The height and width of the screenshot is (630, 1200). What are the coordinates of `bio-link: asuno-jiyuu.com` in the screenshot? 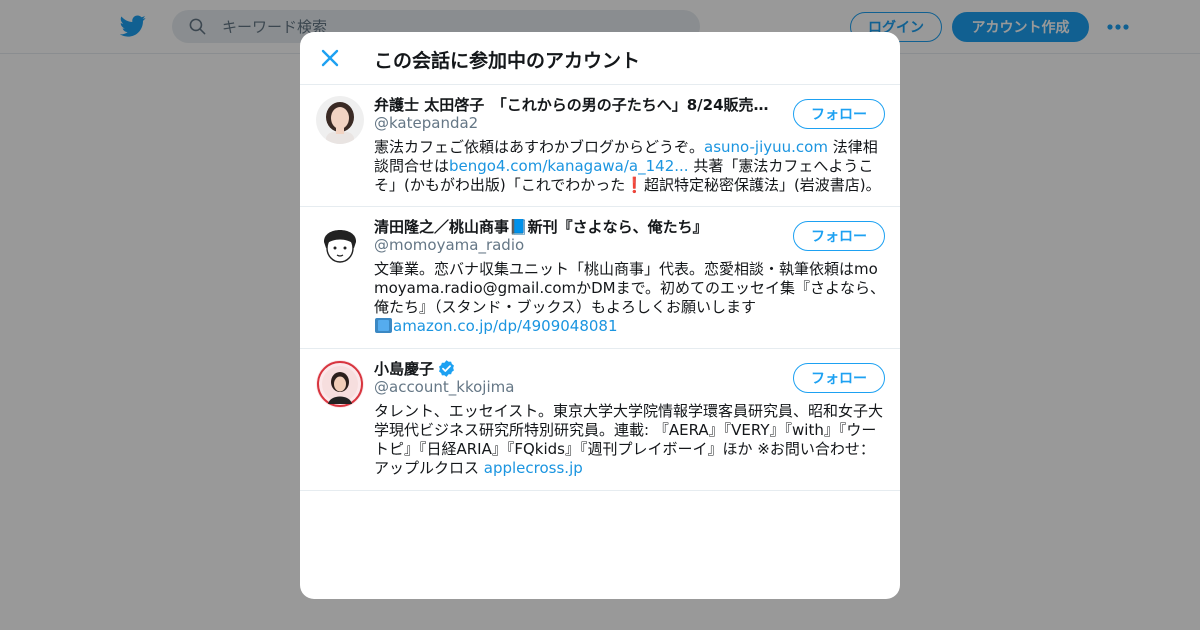 It's located at (766, 147).